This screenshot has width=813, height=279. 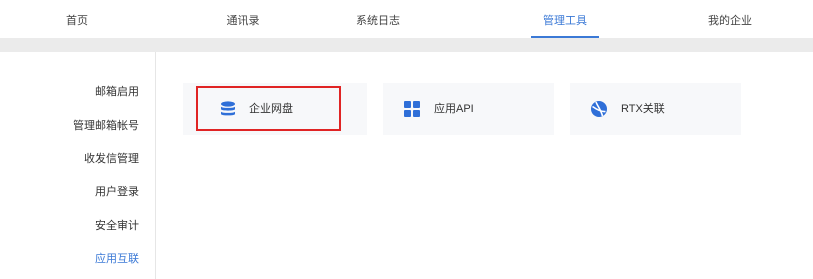 I want to click on side-item-mail-flow-management: 收发信管理, so click(x=111, y=159).